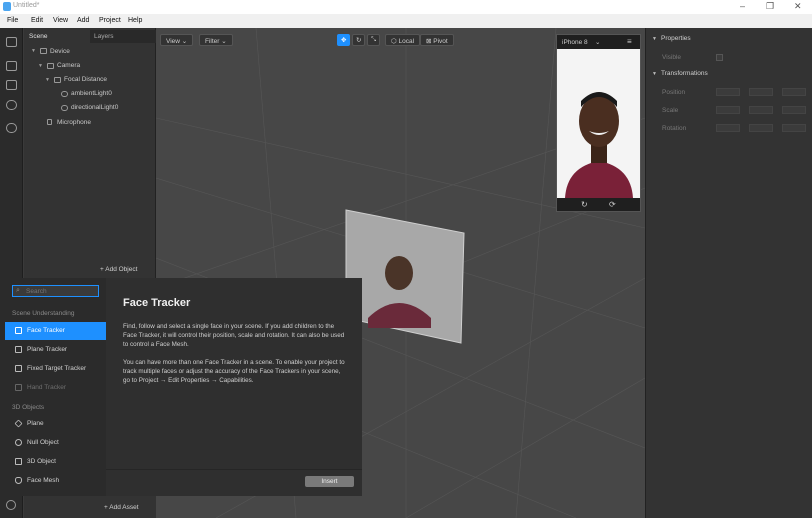 This screenshot has width=812, height=518. I want to click on menu-view: View, so click(60, 20).